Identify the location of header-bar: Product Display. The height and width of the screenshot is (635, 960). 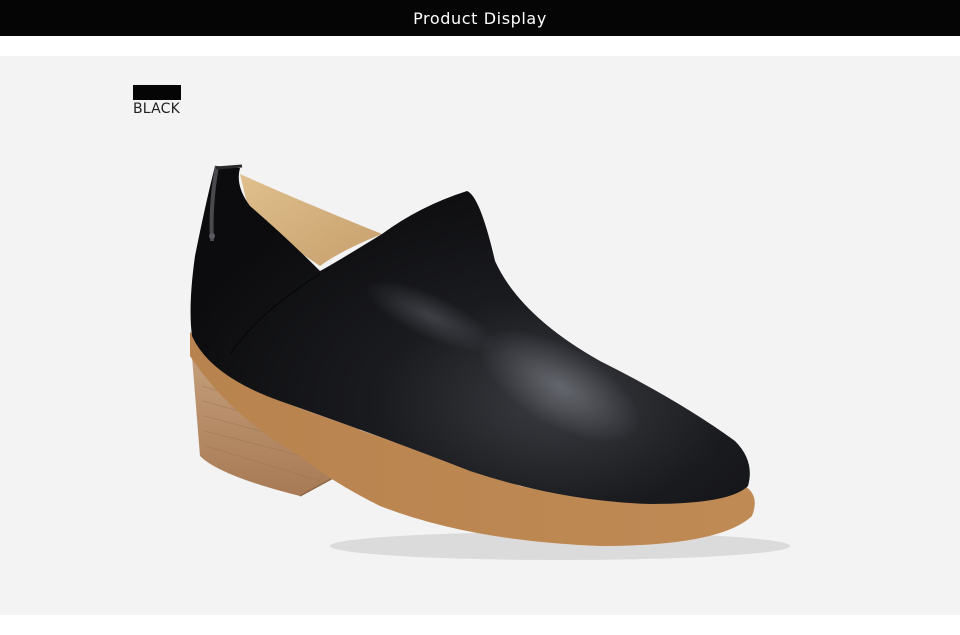
(480, 18).